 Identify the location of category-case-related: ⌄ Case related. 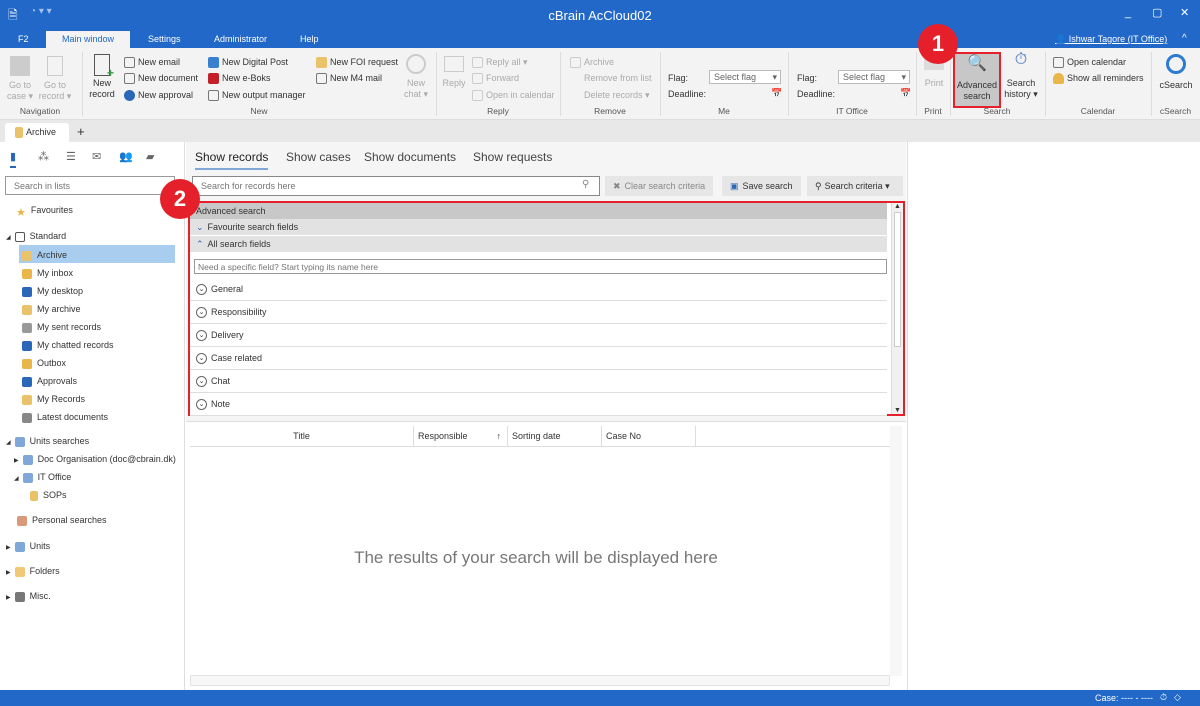
(538, 358).